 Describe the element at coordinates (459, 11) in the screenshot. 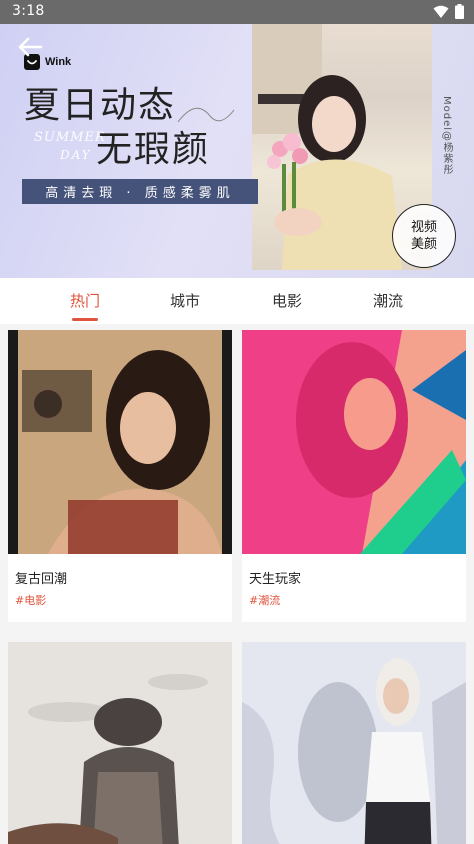

I see `battery-icon` at that location.